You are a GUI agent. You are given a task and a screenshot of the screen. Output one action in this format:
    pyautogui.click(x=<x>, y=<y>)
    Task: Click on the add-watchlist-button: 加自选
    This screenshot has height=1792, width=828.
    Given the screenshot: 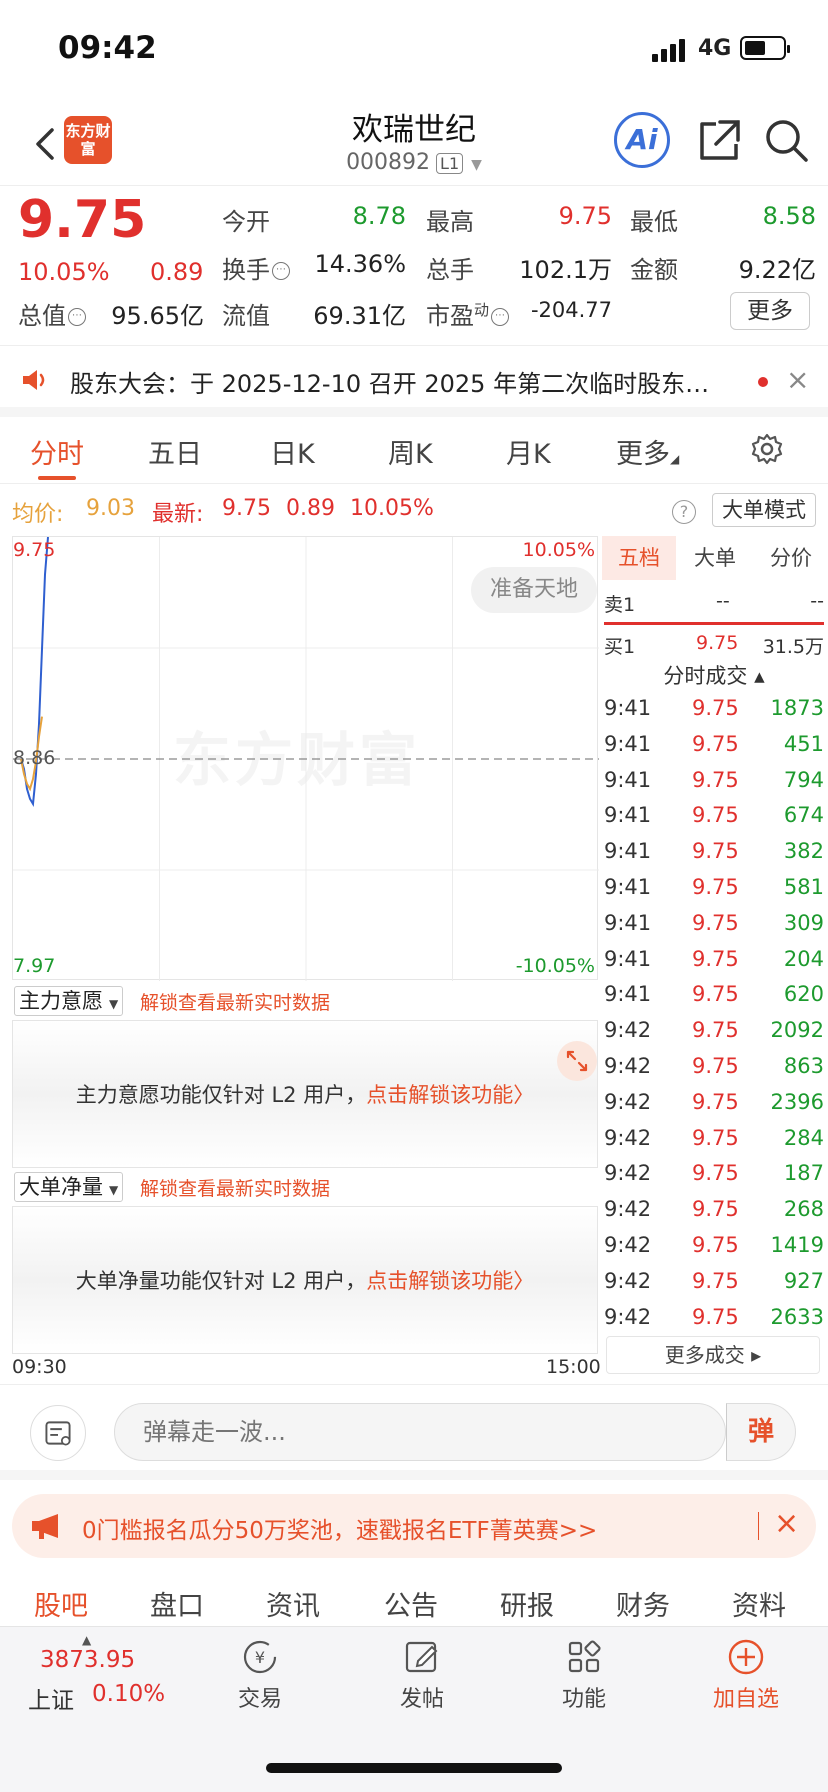 What is the action you would take?
    pyautogui.click(x=746, y=1675)
    